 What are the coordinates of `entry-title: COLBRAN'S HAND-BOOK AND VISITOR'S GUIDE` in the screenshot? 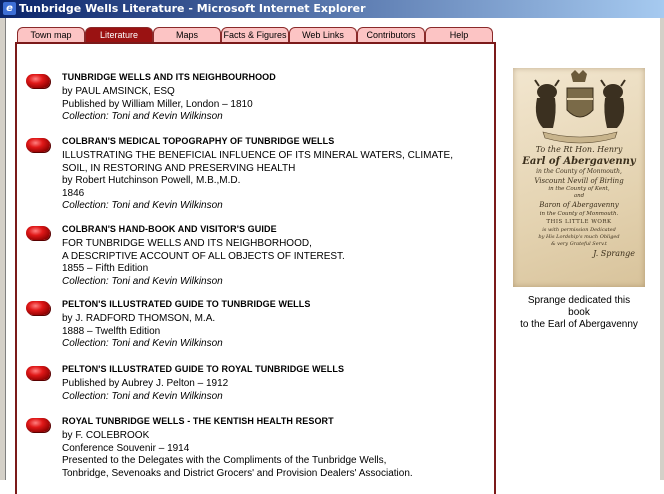 It's located at (169, 229).